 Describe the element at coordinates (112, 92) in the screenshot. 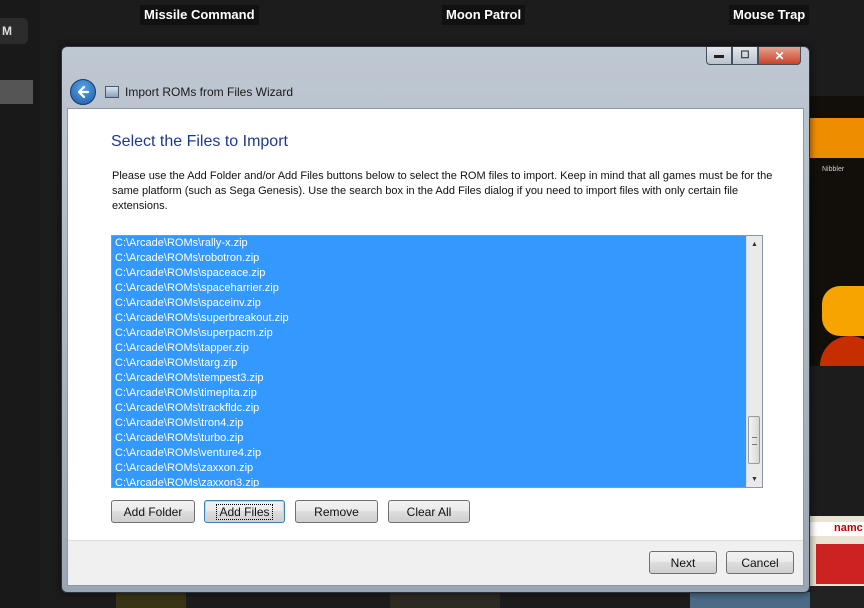

I see `app-icon` at that location.